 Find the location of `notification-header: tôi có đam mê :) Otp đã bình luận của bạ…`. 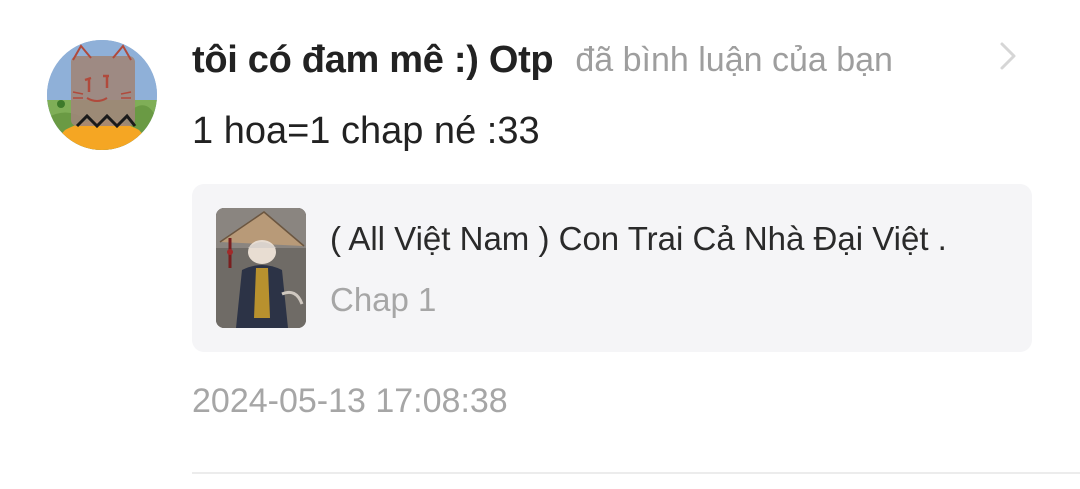

notification-header: tôi có đam mê :) Otp đã bình luận của bạ… is located at coordinates (542, 60).